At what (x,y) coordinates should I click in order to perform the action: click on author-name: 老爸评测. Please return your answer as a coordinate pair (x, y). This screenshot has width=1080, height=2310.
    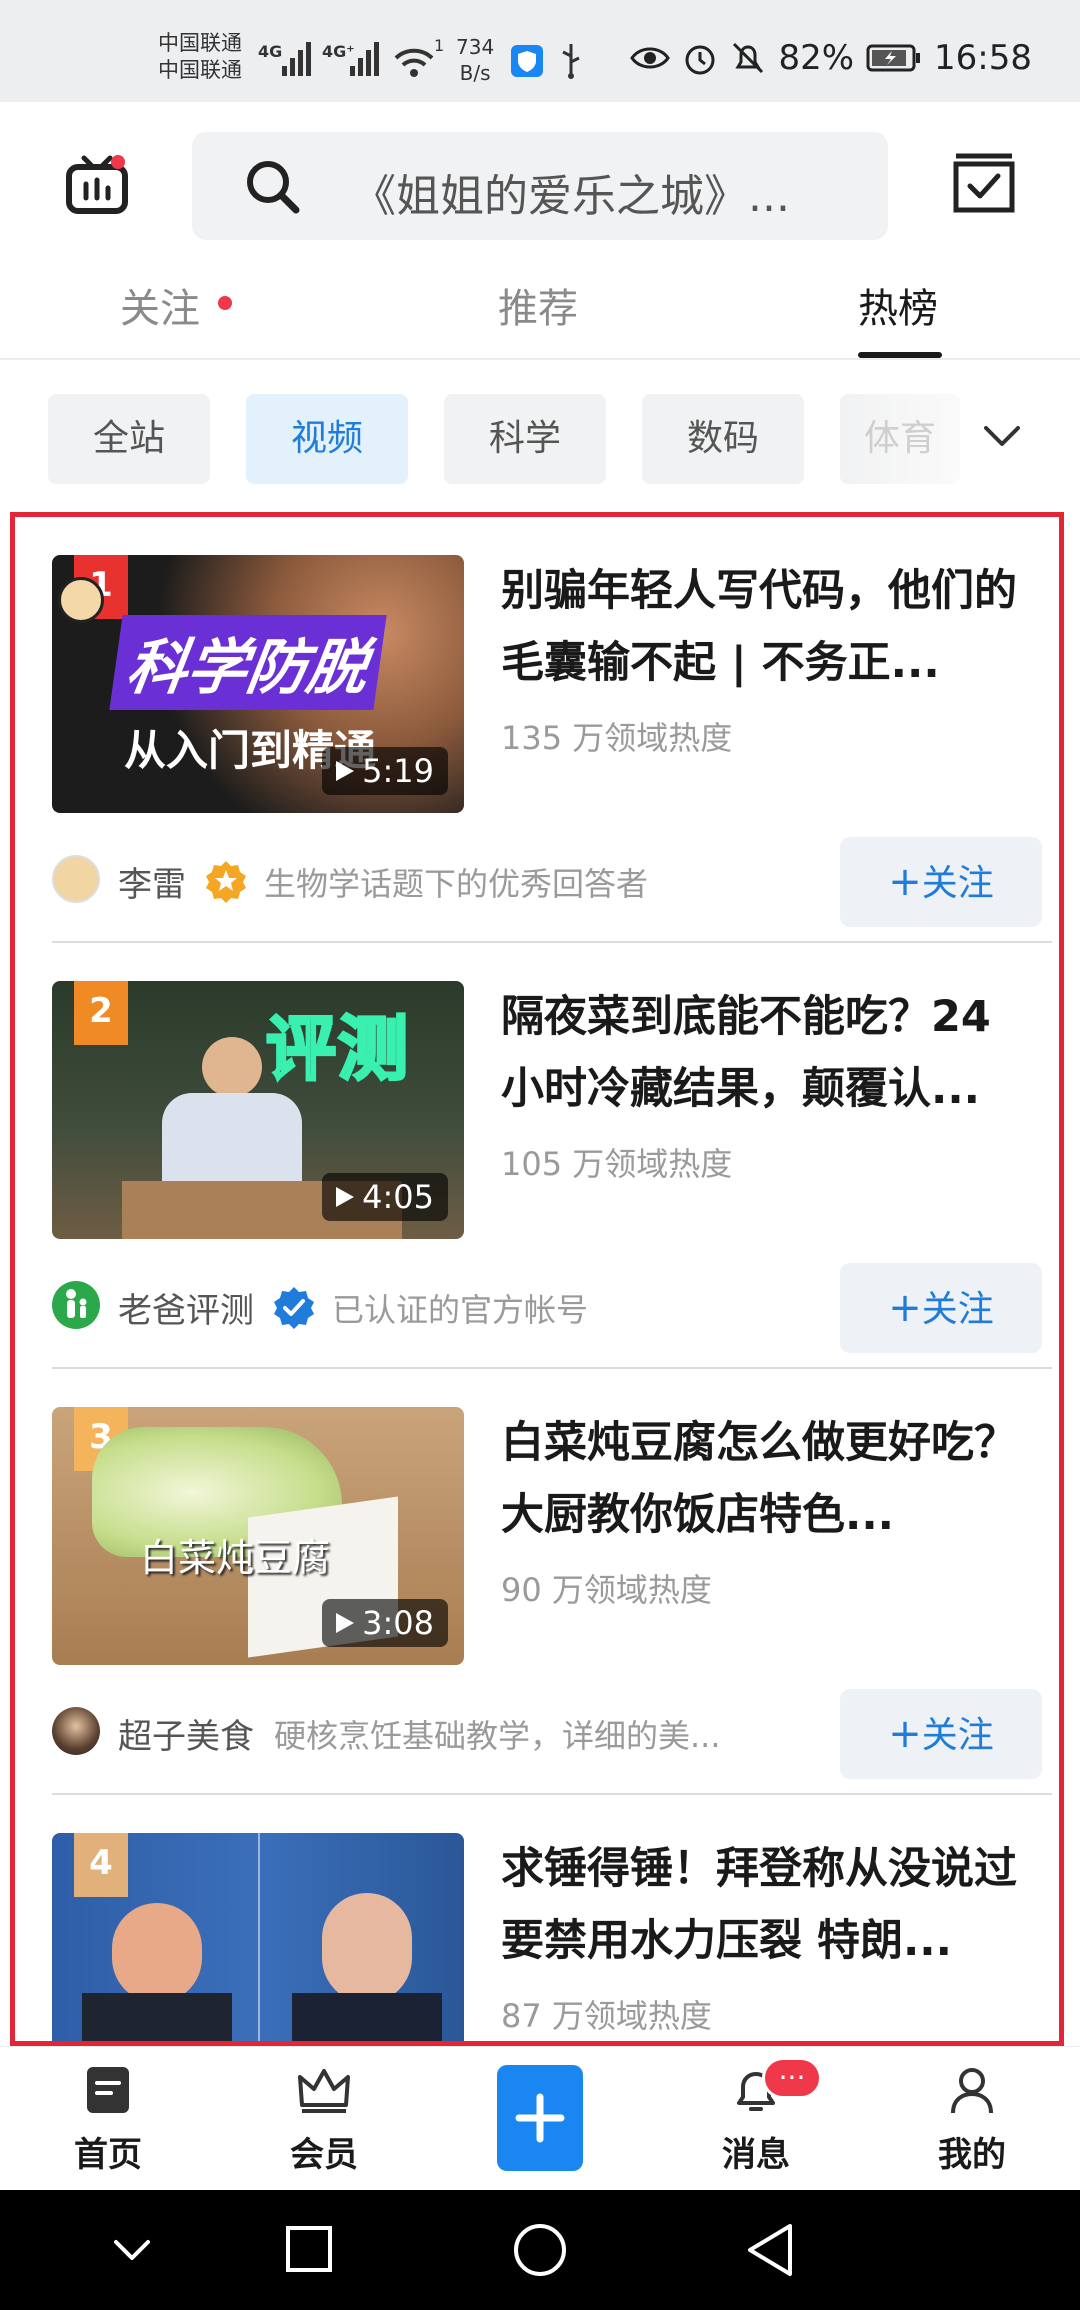
    Looking at the image, I should click on (186, 1307).